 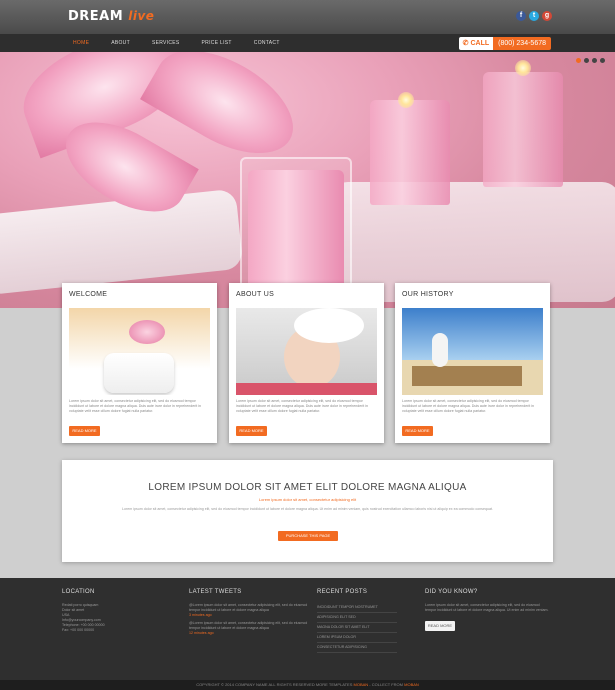 What do you see at coordinates (357, 628) in the screenshot?
I see `recent-post-link: MAGNA DOLOR SIT AMET ELIT` at bounding box center [357, 628].